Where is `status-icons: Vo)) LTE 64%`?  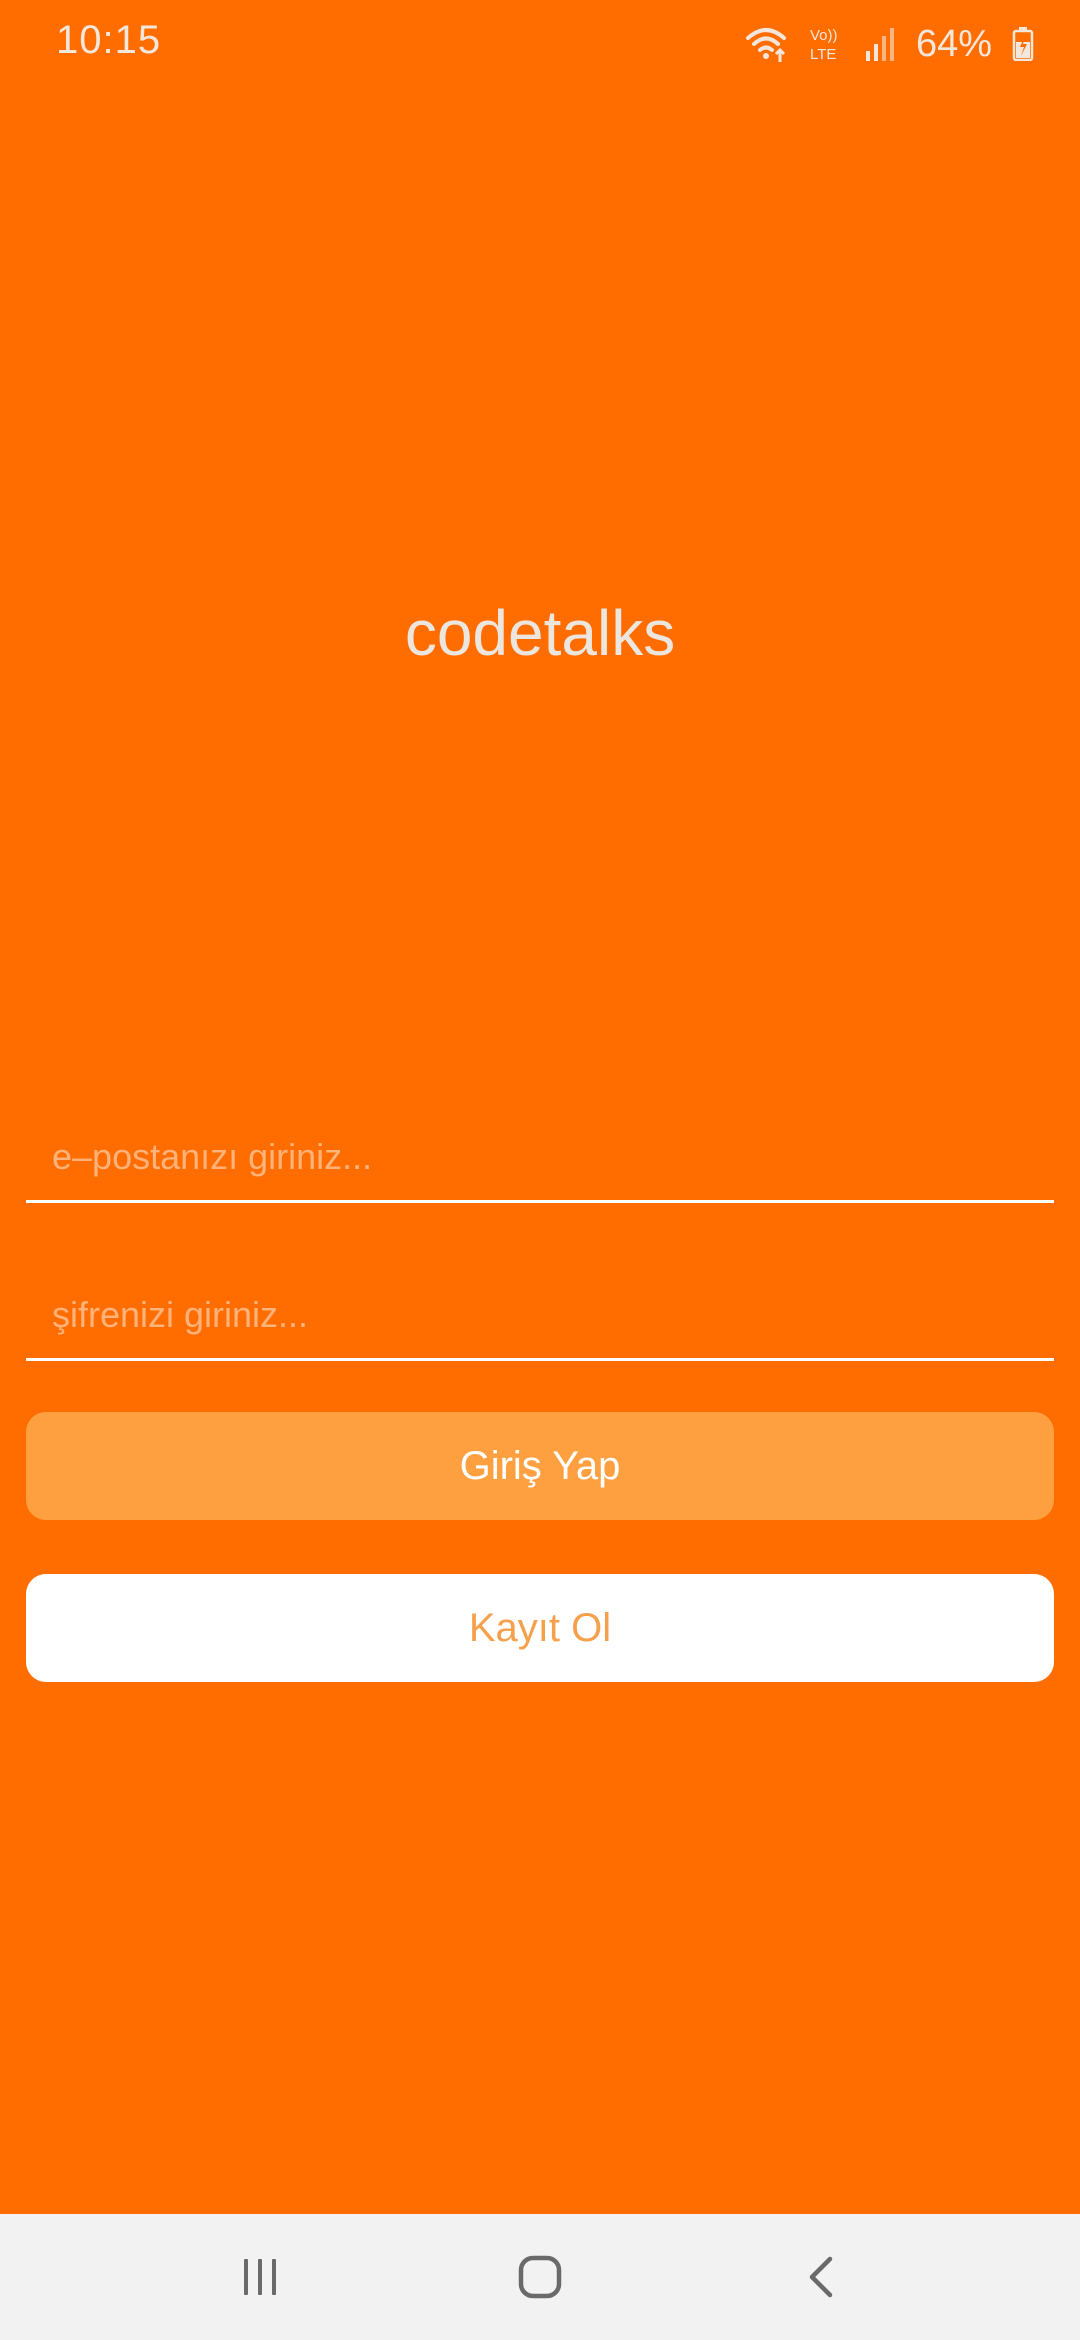 status-icons: Vo)) LTE 64% is located at coordinates (889, 44).